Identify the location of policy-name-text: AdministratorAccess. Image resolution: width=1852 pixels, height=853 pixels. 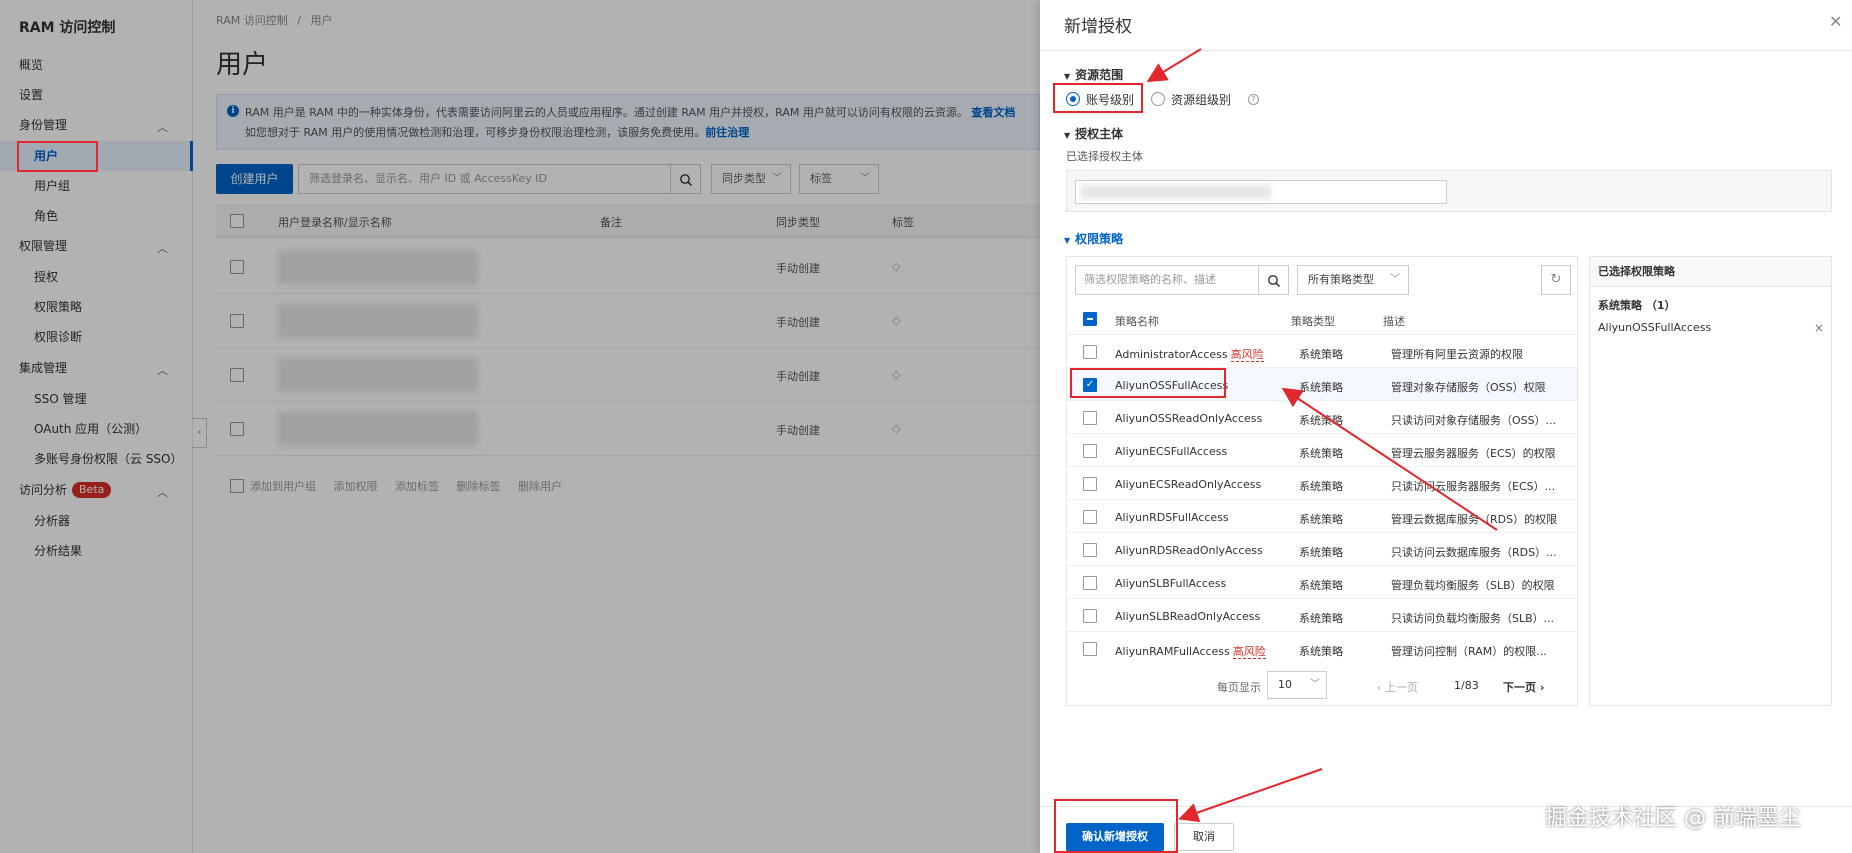
(1171, 354).